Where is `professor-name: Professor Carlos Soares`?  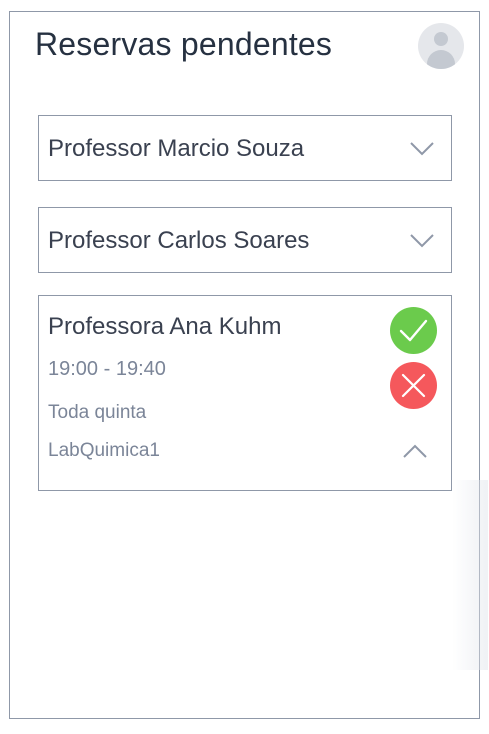 professor-name: Professor Carlos Soares is located at coordinates (179, 240).